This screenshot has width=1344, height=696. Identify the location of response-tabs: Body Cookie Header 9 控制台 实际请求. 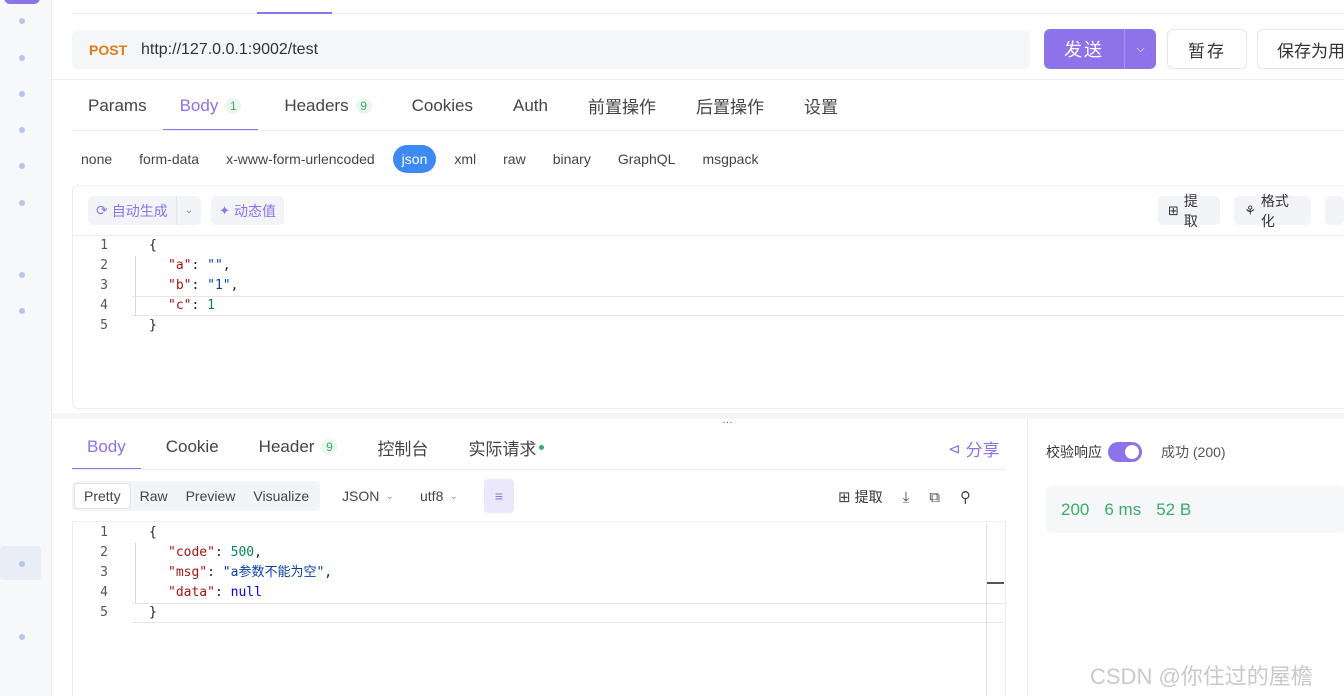
(318, 447).